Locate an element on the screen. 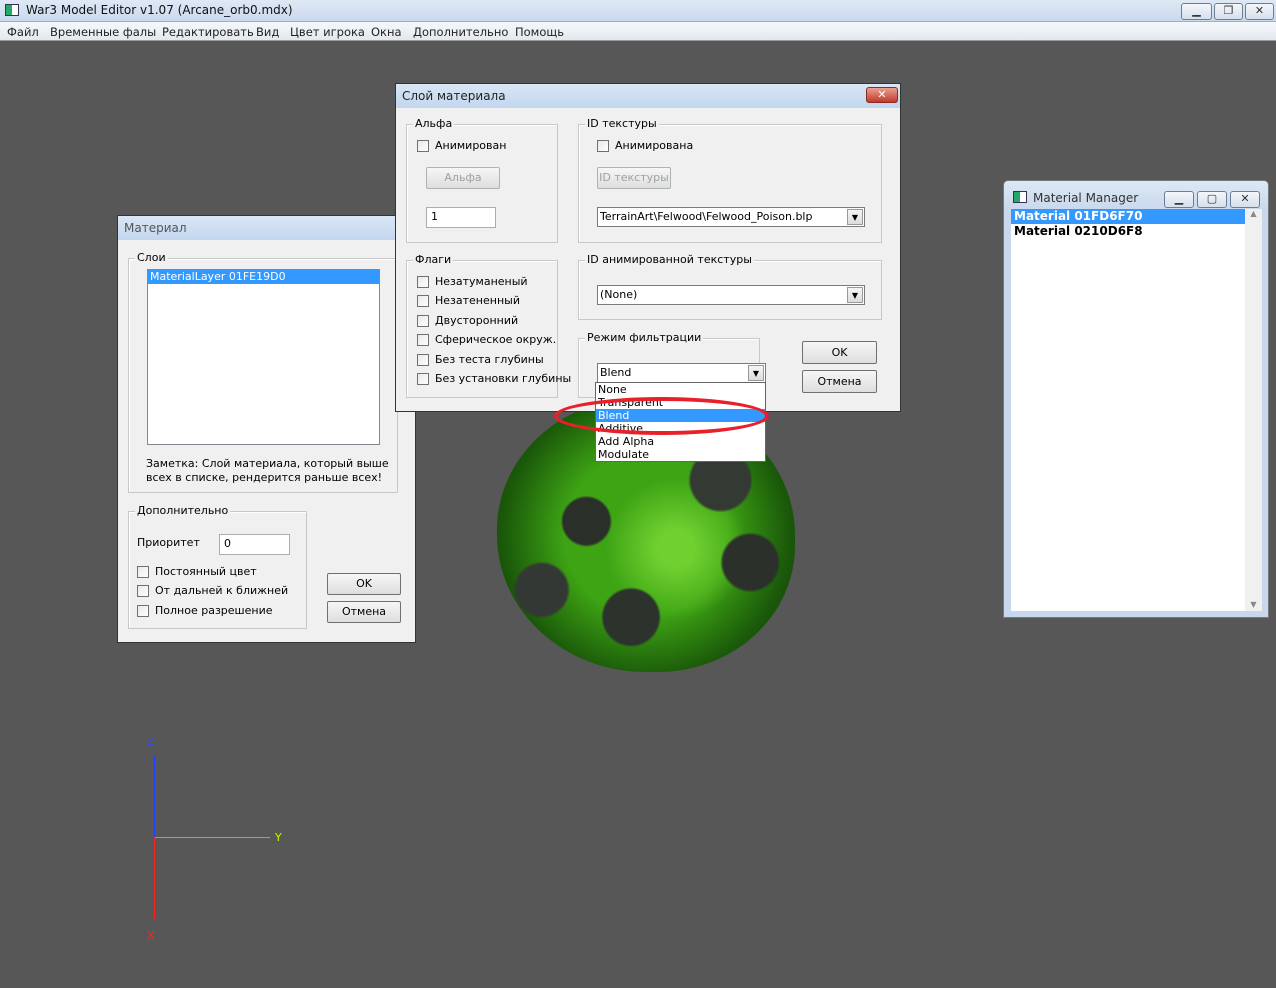 The image size is (1276, 988). two-sided-checkbox: Двусторонний is located at coordinates (467, 320).